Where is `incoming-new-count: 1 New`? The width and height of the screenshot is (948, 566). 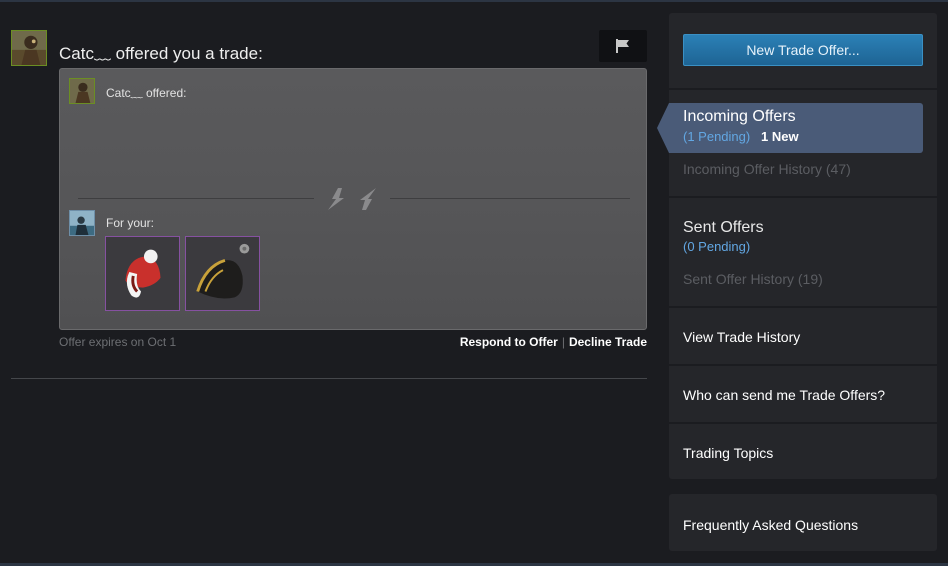
incoming-new-count: 1 New is located at coordinates (780, 136).